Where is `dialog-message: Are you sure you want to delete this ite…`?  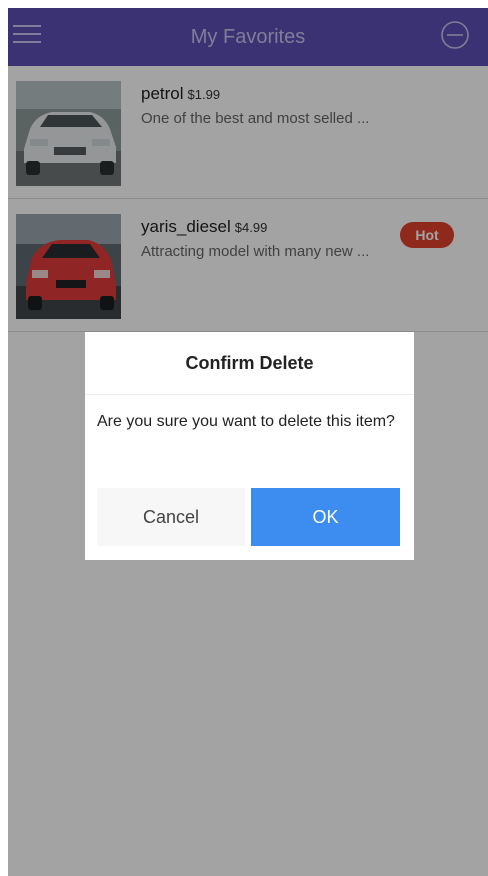
dialog-message: Are you sure you want to delete this ite… is located at coordinates (246, 421).